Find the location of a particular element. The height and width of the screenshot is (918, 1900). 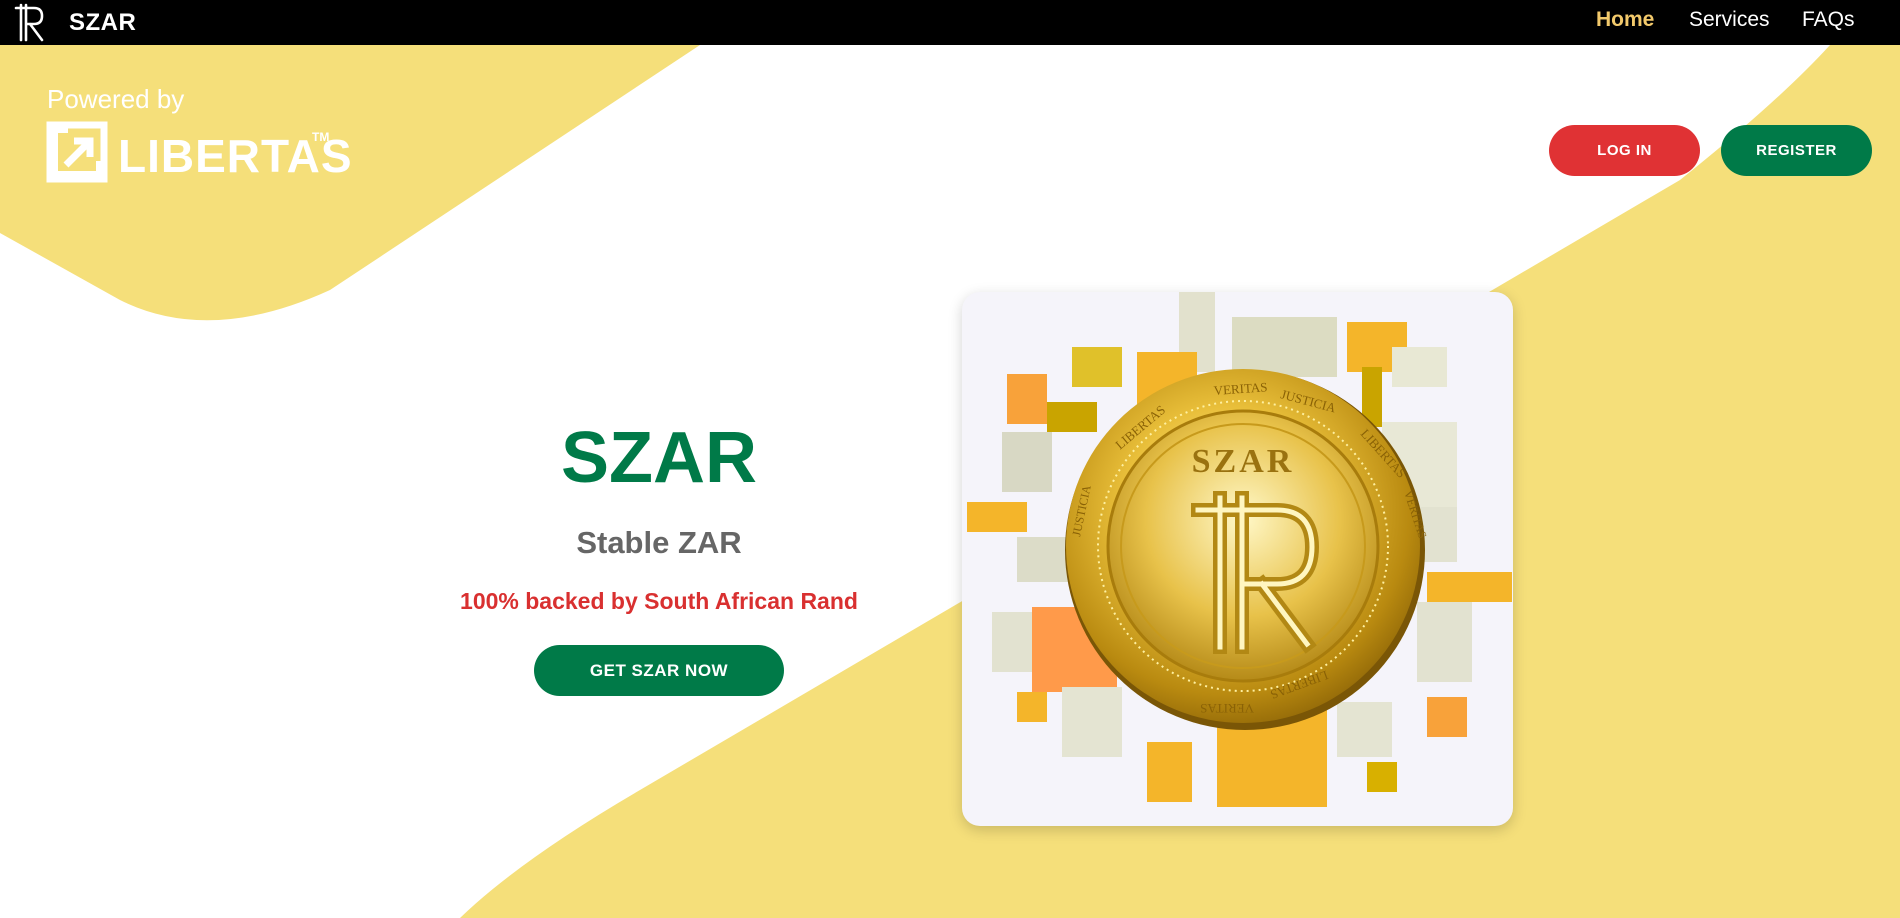

get-szar-now-button: GET SZAR NOW is located at coordinates (659, 670).